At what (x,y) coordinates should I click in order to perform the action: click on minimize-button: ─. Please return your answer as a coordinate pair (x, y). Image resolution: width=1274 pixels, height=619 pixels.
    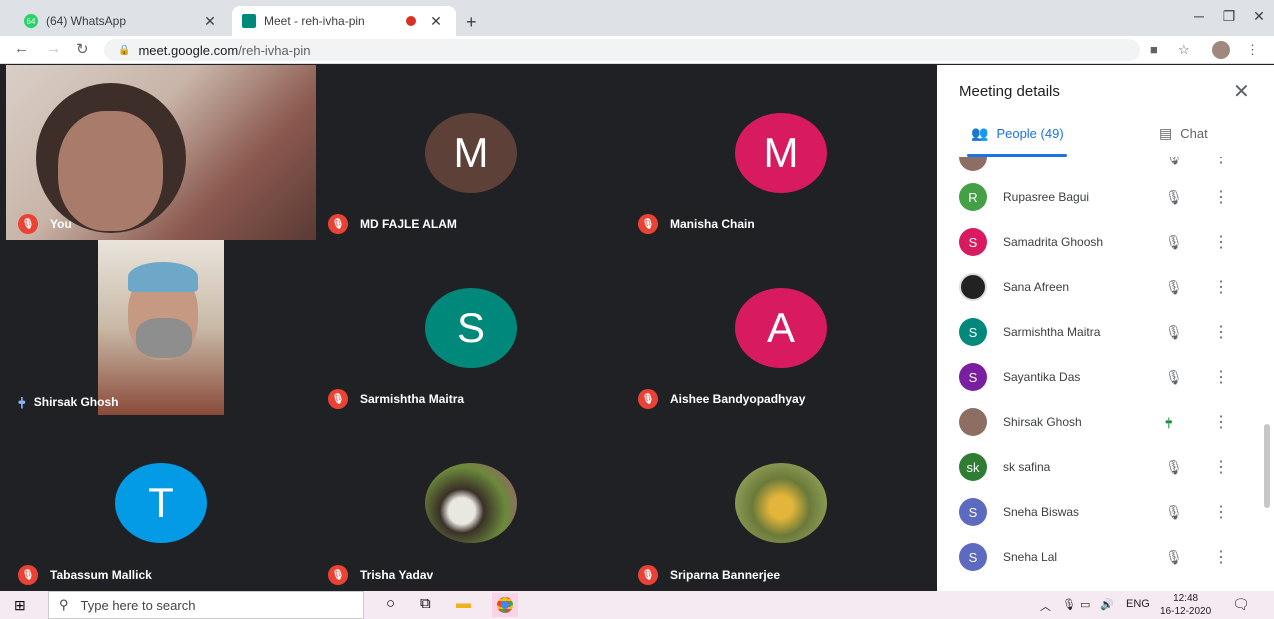
    Looking at the image, I should click on (1199, 16).